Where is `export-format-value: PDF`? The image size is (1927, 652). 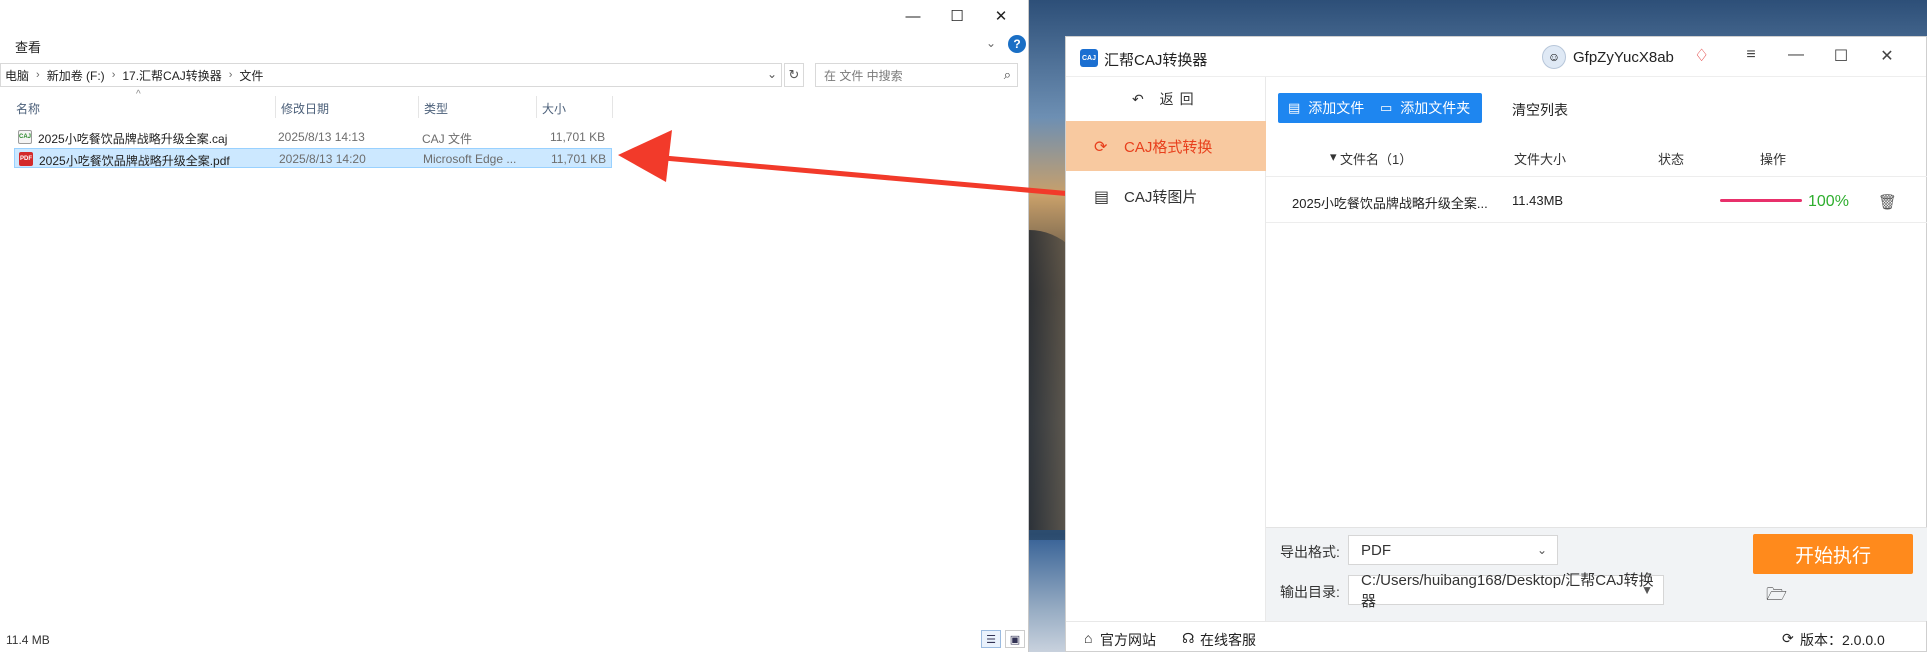 export-format-value: PDF is located at coordinates (1376, 550).